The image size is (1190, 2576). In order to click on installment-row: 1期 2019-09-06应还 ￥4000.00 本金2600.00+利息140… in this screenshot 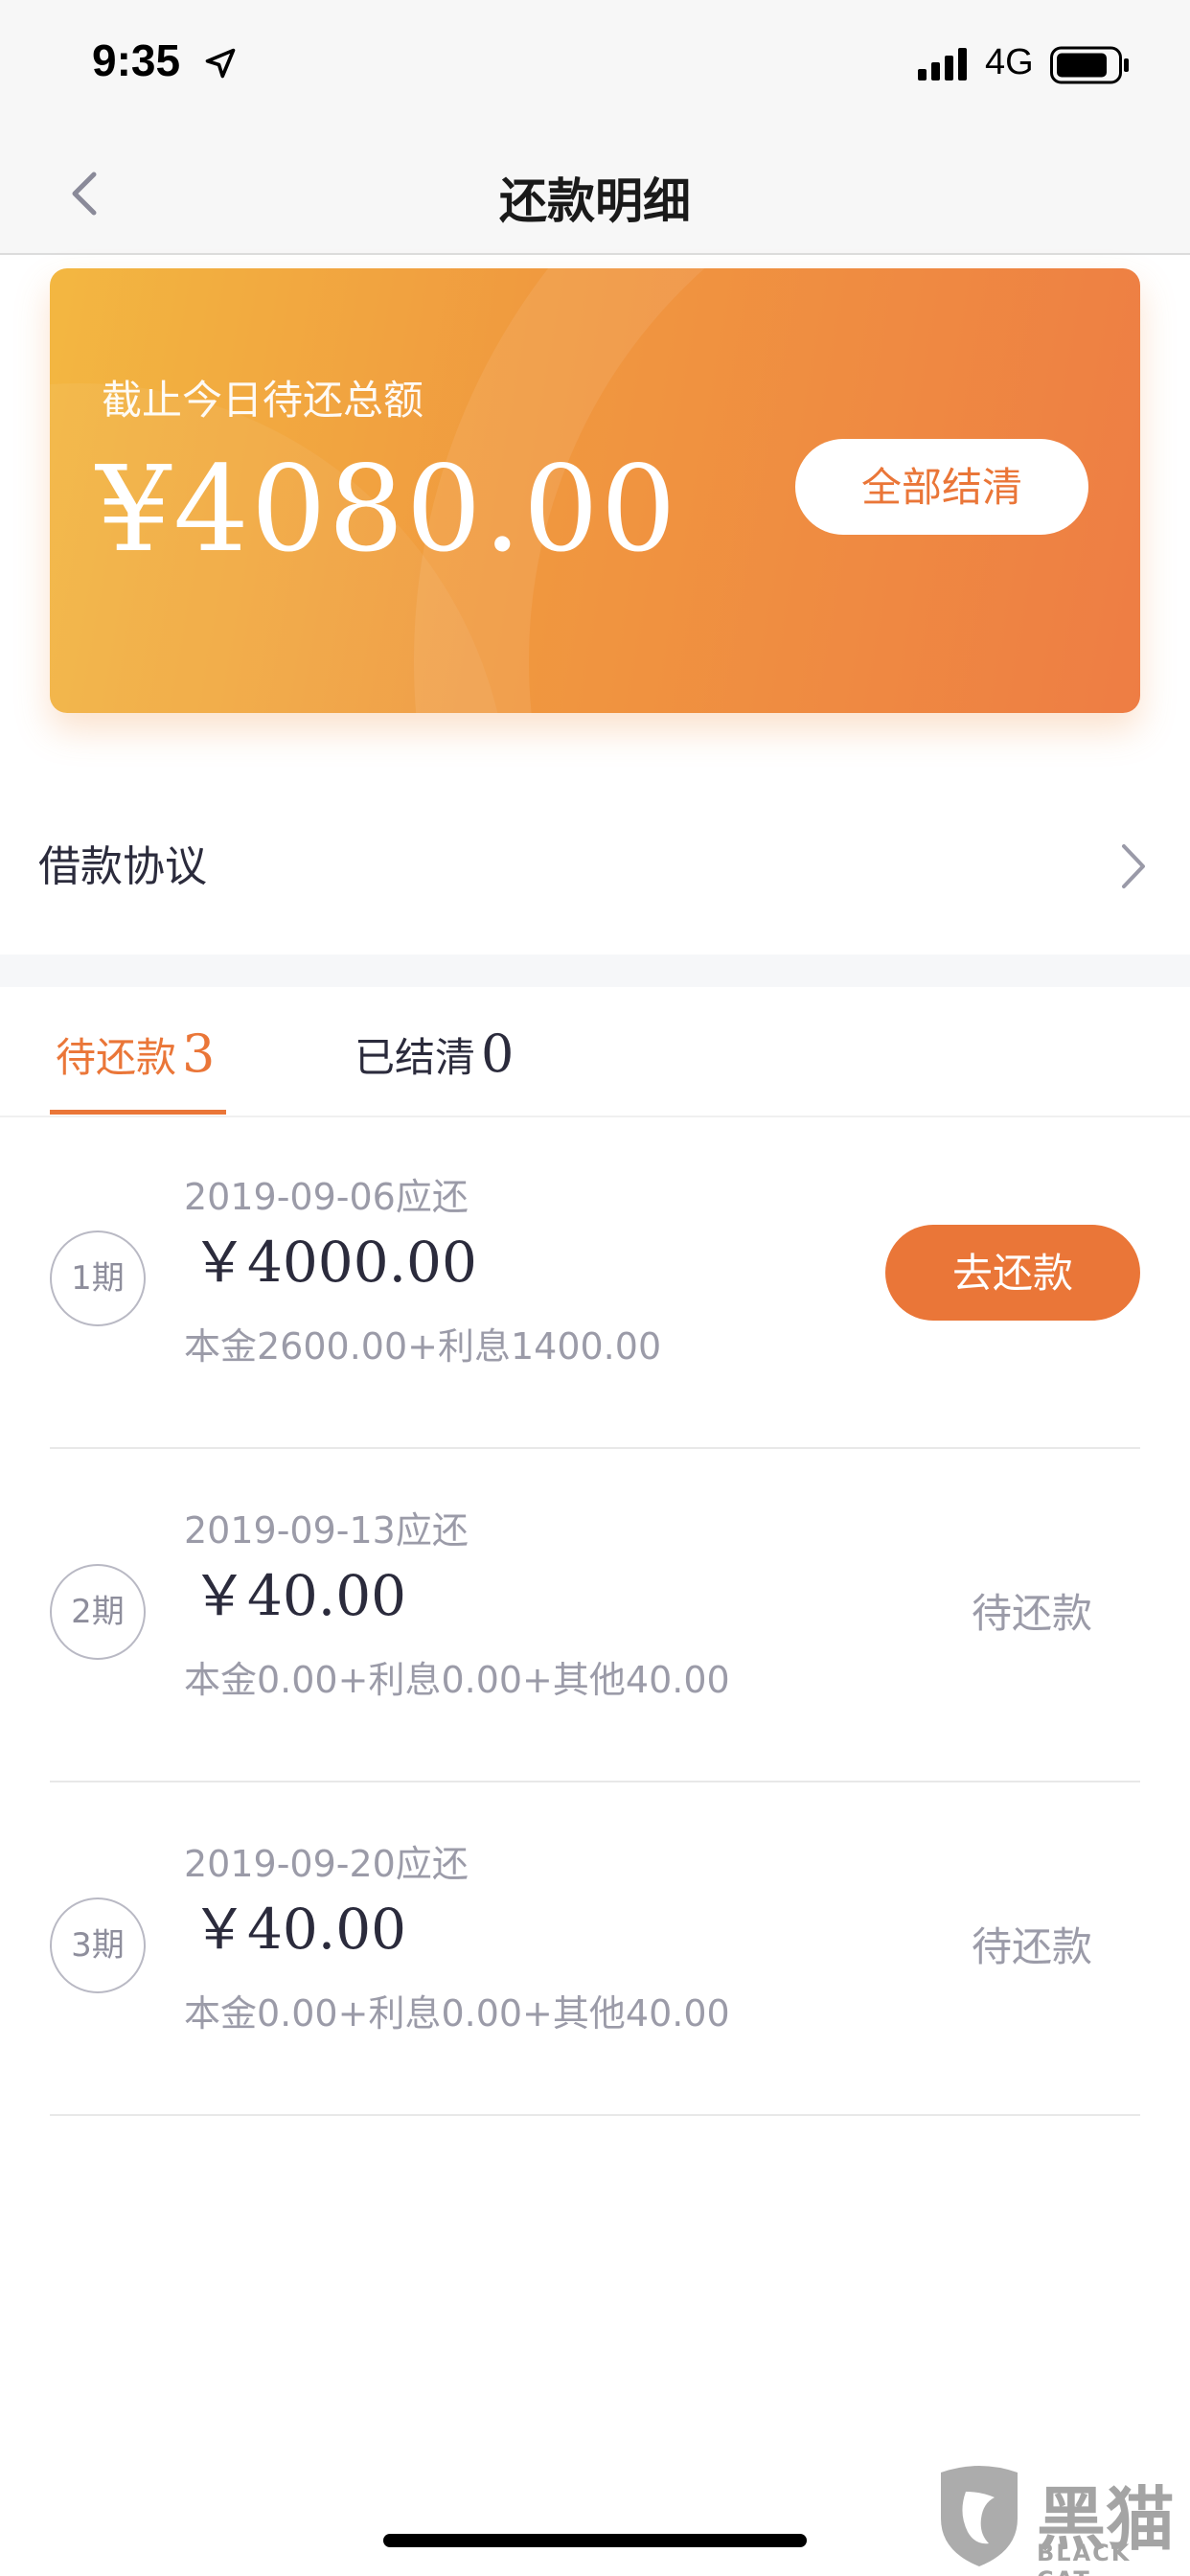, I will do `click(595, 1283)`.